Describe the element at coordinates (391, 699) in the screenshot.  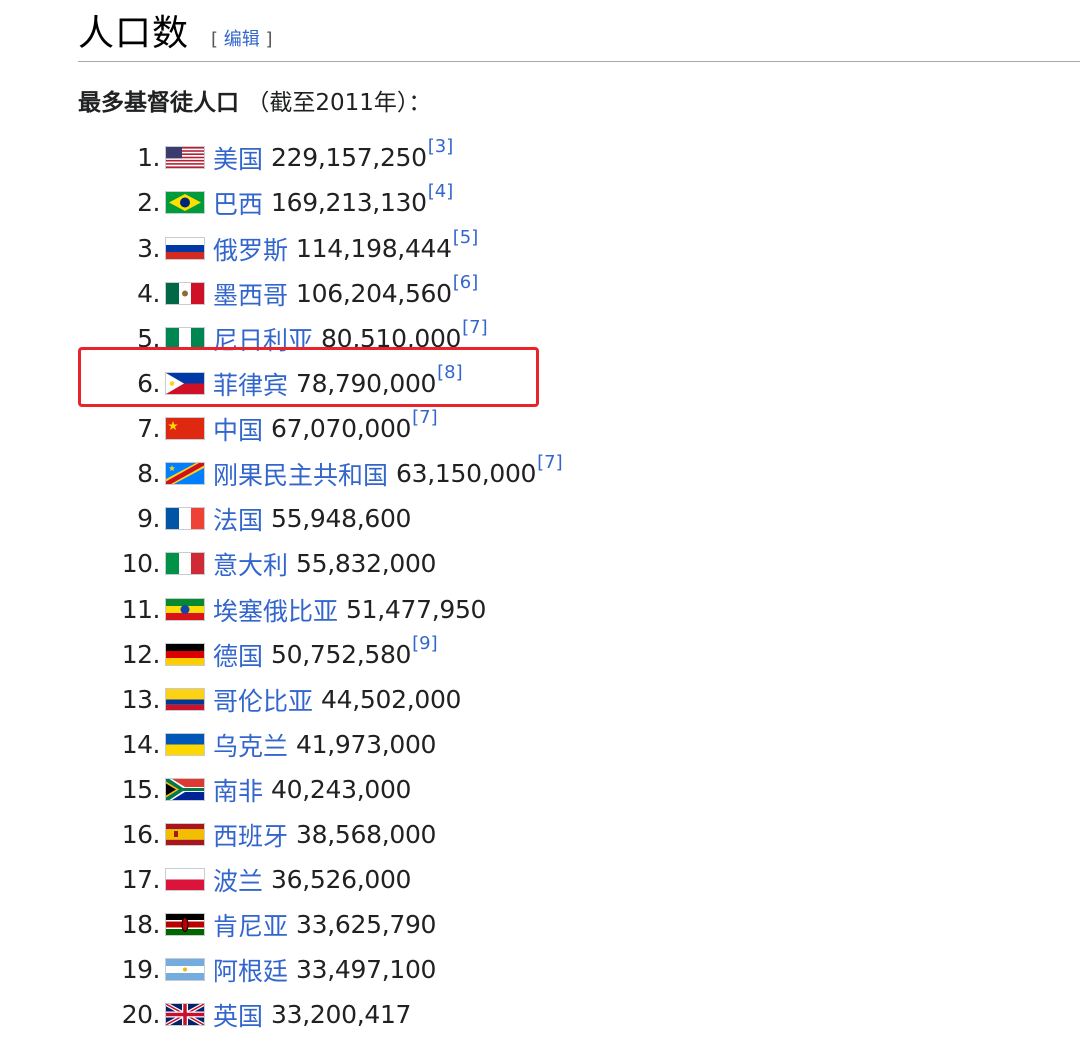
I see `population-value: 44,502,000` at that location.